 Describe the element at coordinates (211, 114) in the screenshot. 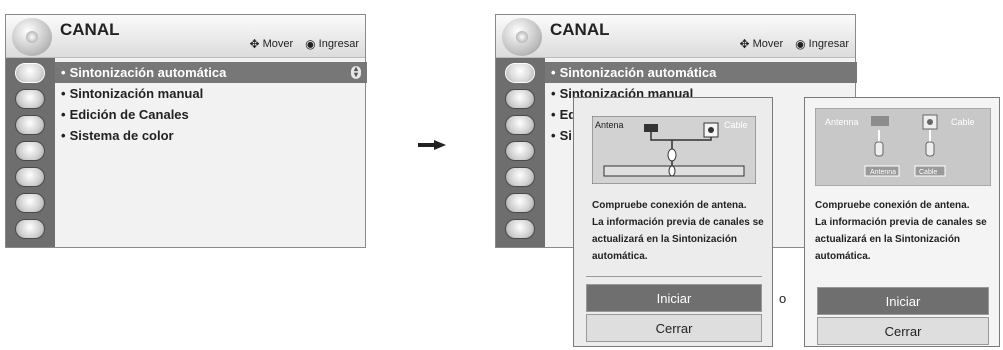

I see `menu-item-channel-edit: • Edición de Canales` at that location.